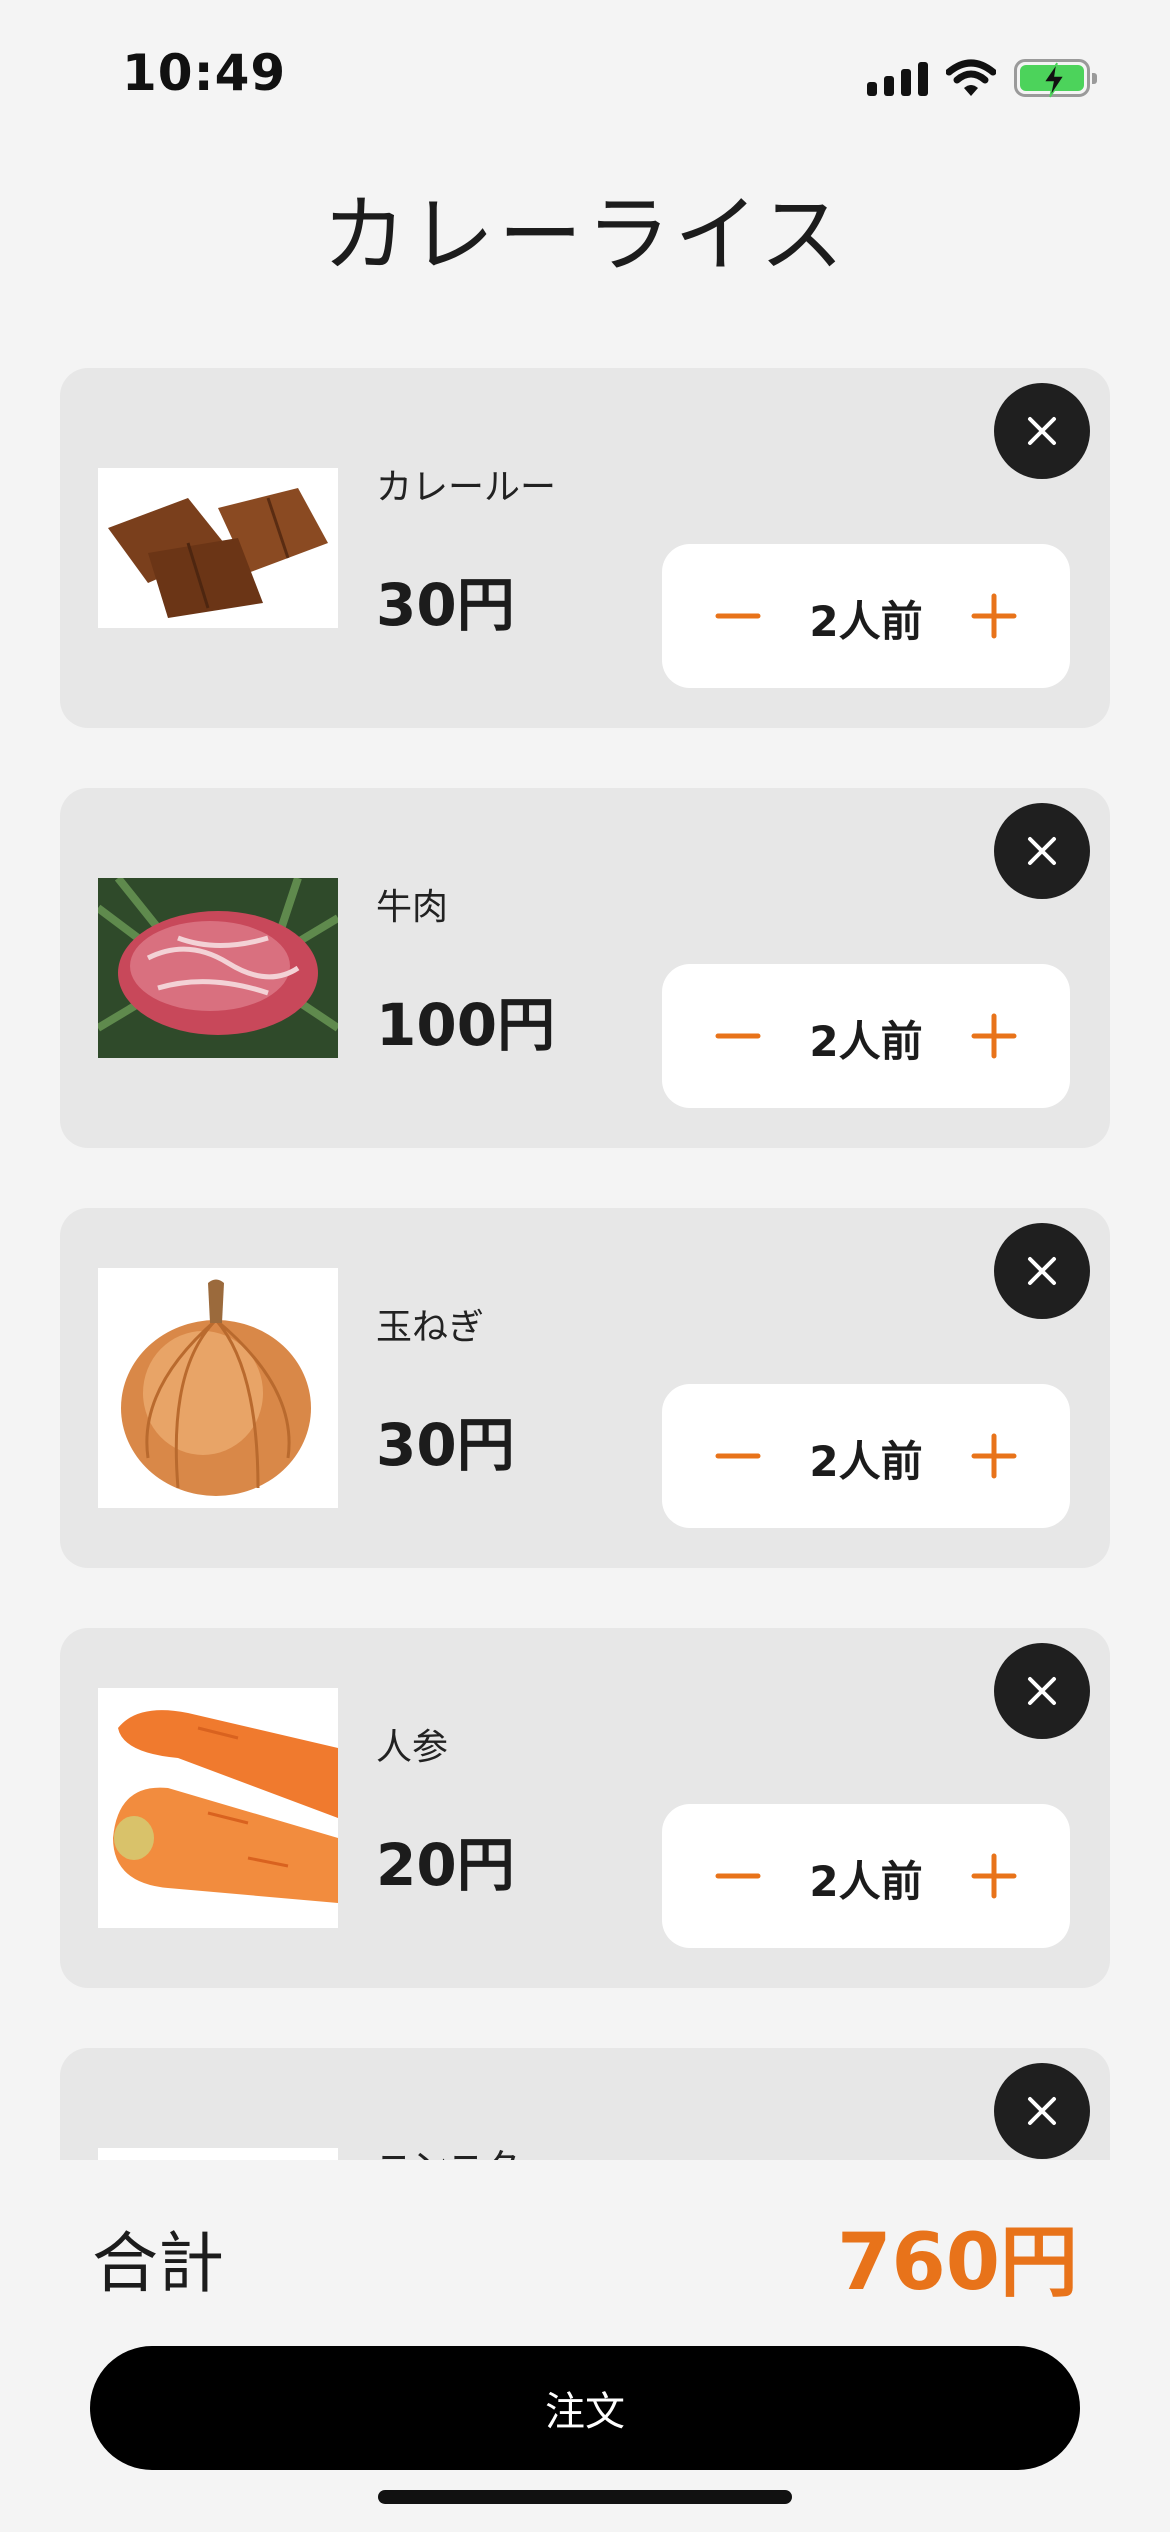 The width and height of the screenshot is (1170, 2532). What do you see at coordinates (466, 1025) in the screenshot?
I see `item-price: 100円` at bounding box center [466, 1025].